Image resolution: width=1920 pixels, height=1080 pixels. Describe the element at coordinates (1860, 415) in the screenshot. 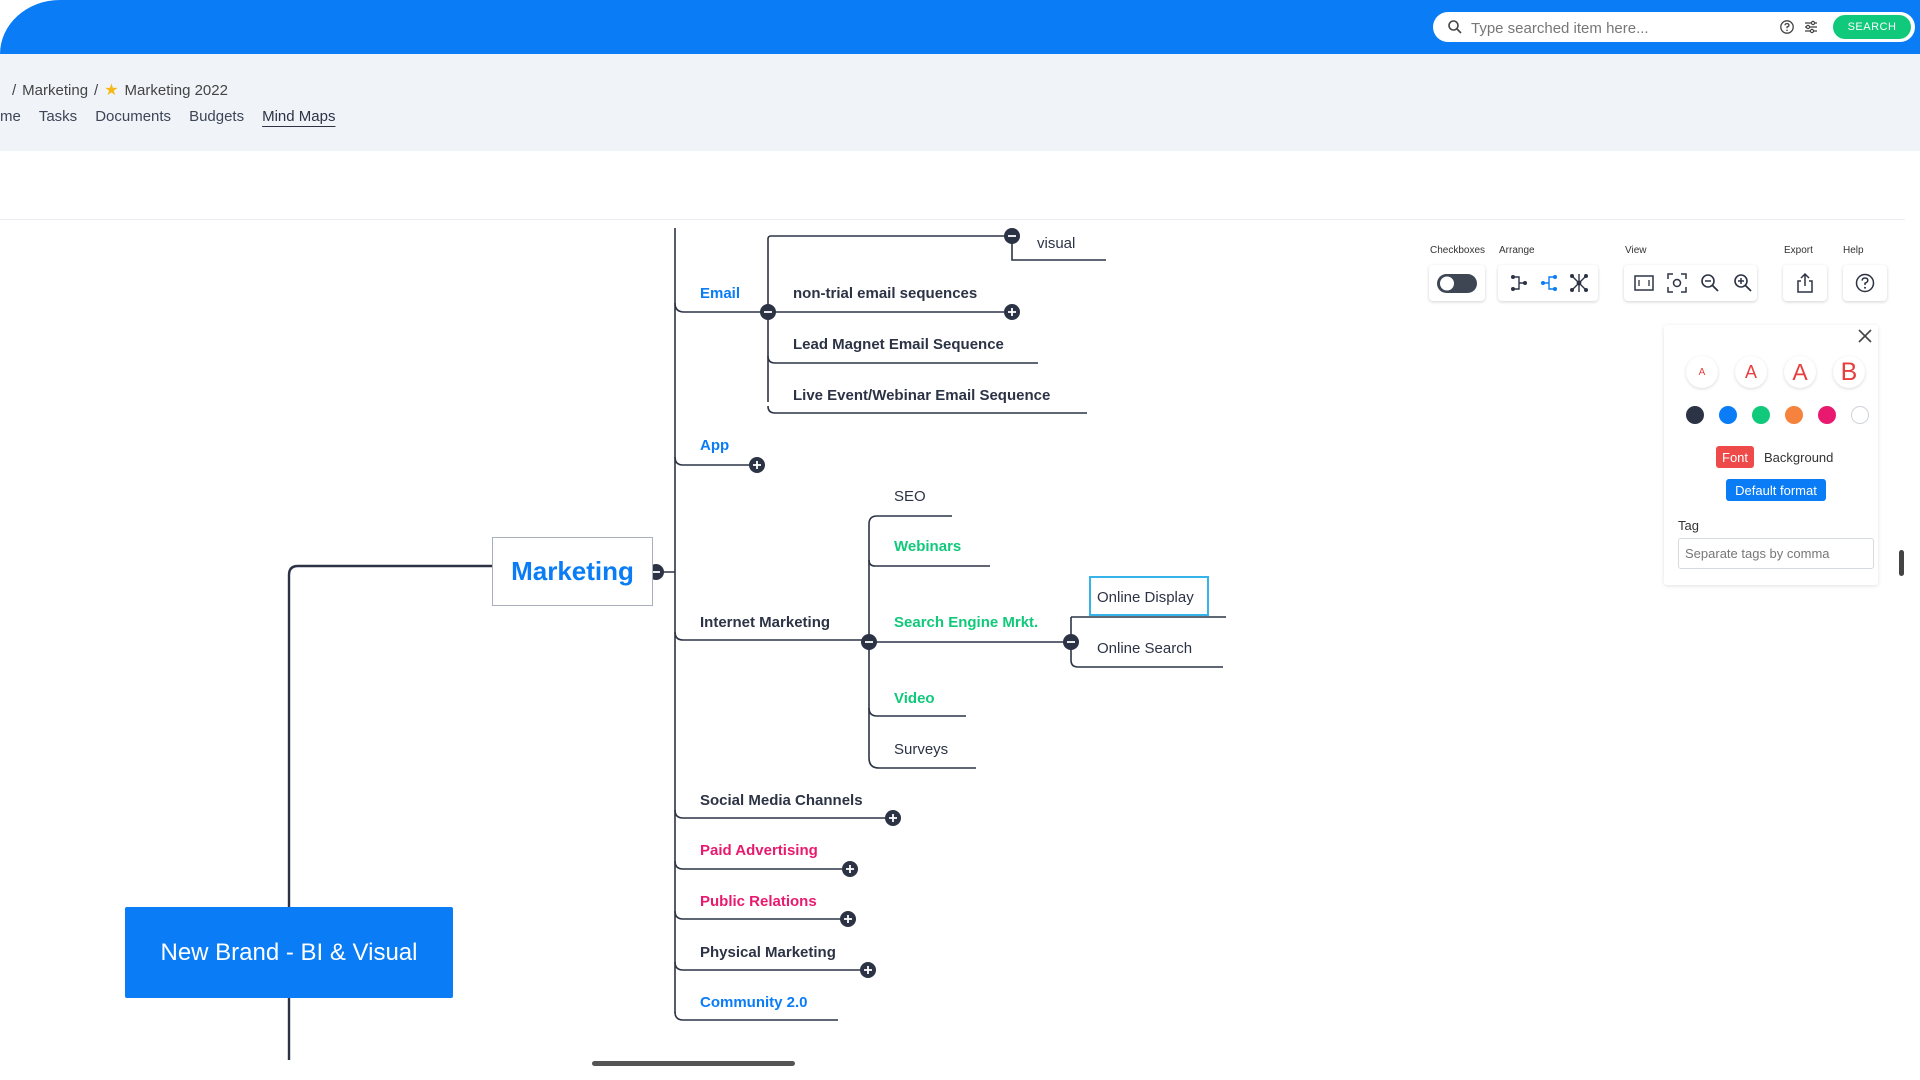

I see `color-white` at that location.